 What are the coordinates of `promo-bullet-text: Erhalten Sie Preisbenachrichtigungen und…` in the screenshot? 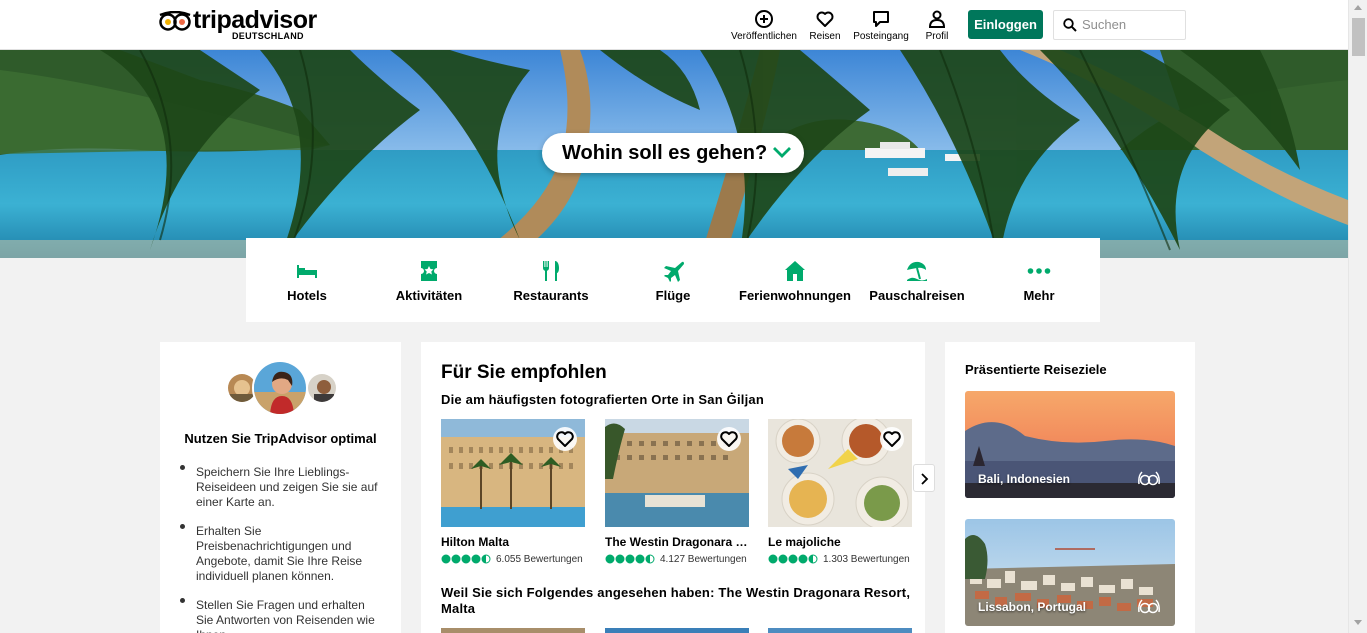 It's located at (279, 553).